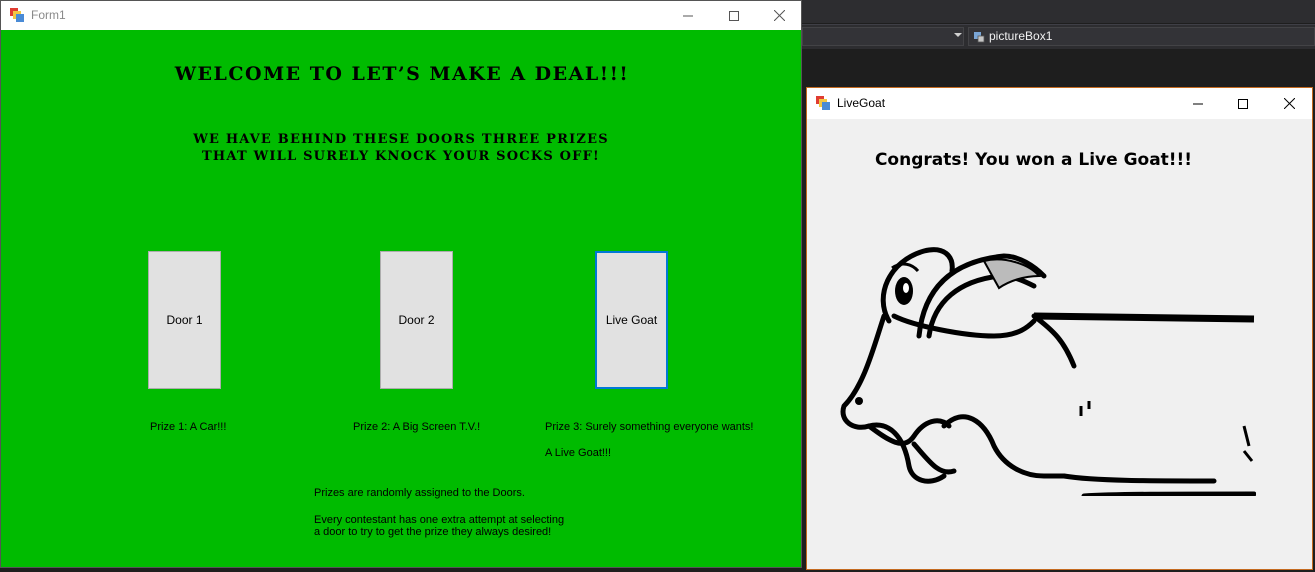 This screenshot has width=1315, height=572. Describe the element at coordinates (401, 156) in the screenshot. I see `subheading-line-2: THAT WILL SURELY KNOCK YOUR SOCKS OFF!` at that location.